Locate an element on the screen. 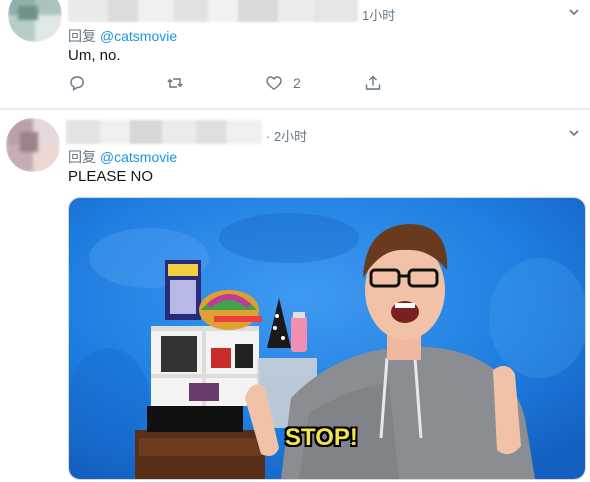 The width and height of the screenshot is (590, 482). retweet-button is located at coordinates (175, 83).